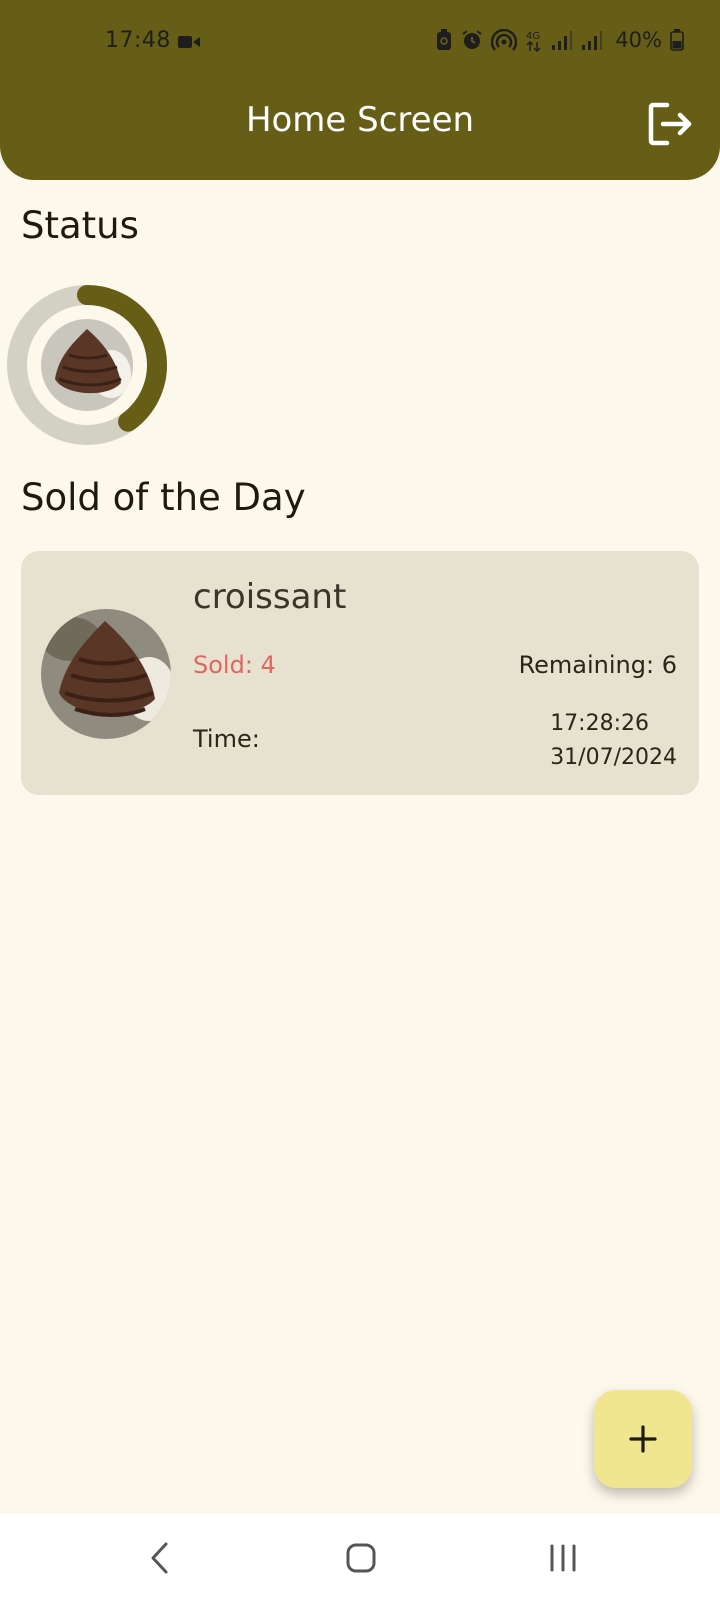 The image size is (720, 1600). I want to click on 4g-icon: 4G, so click(533, 41).